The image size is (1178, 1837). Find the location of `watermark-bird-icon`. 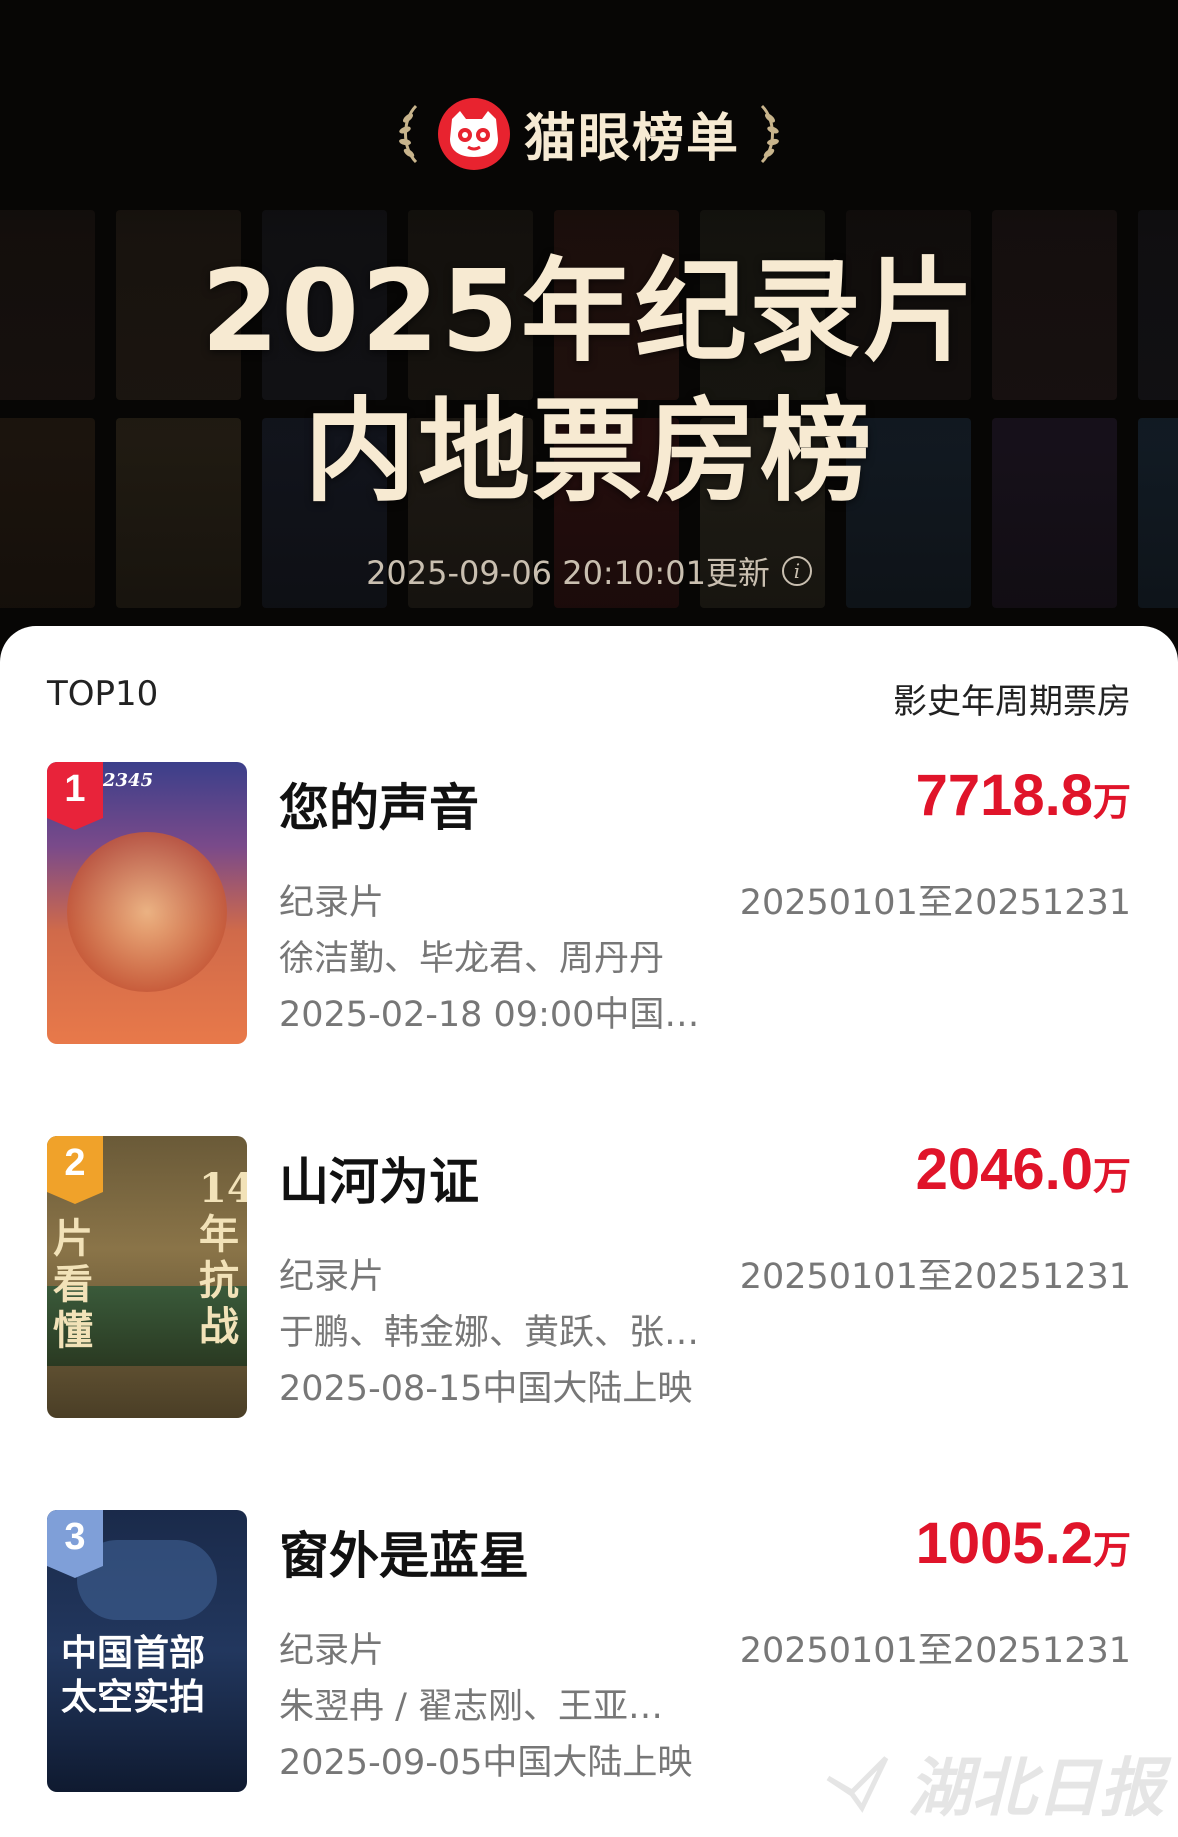

watermark-bird-icon is located at coordinates (857, 1784).